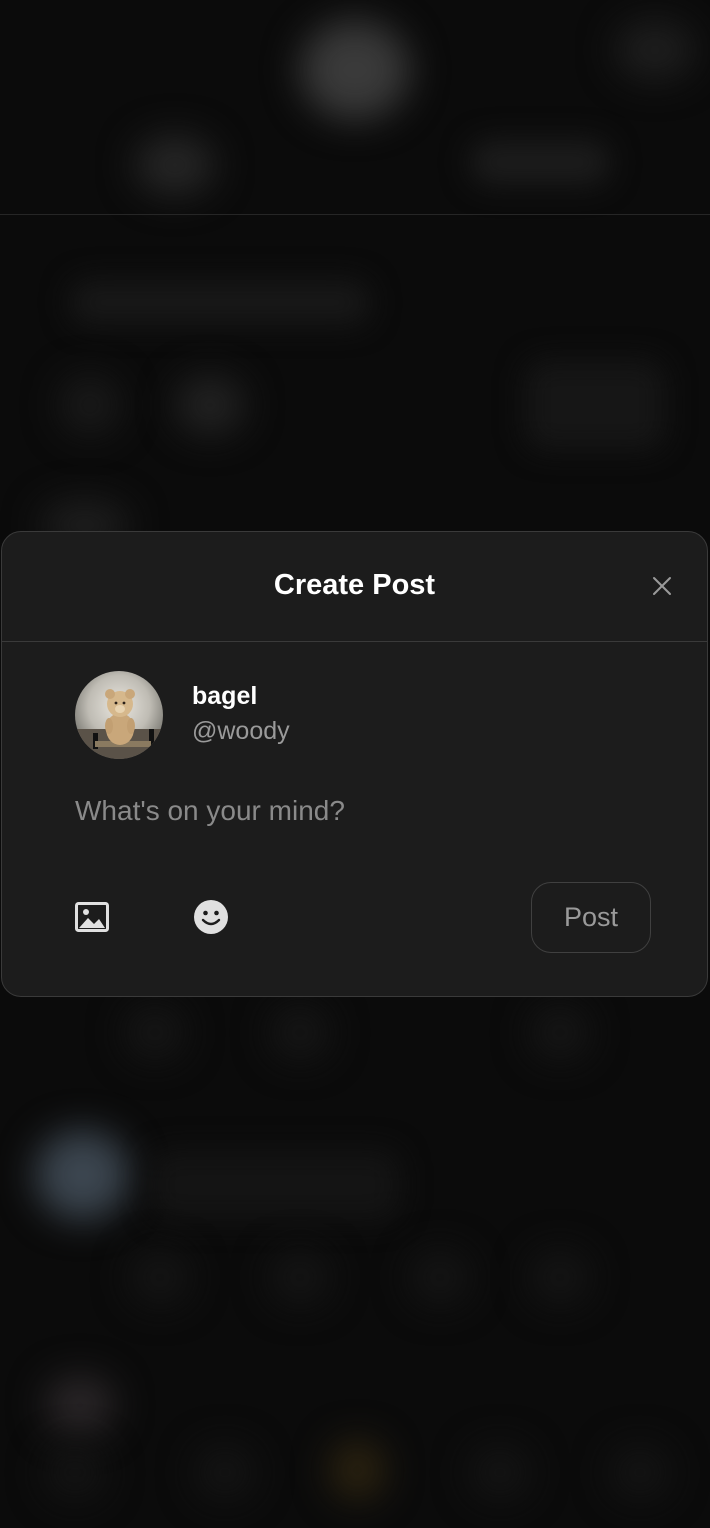  I want to click on close-icon, so click(662, 586).